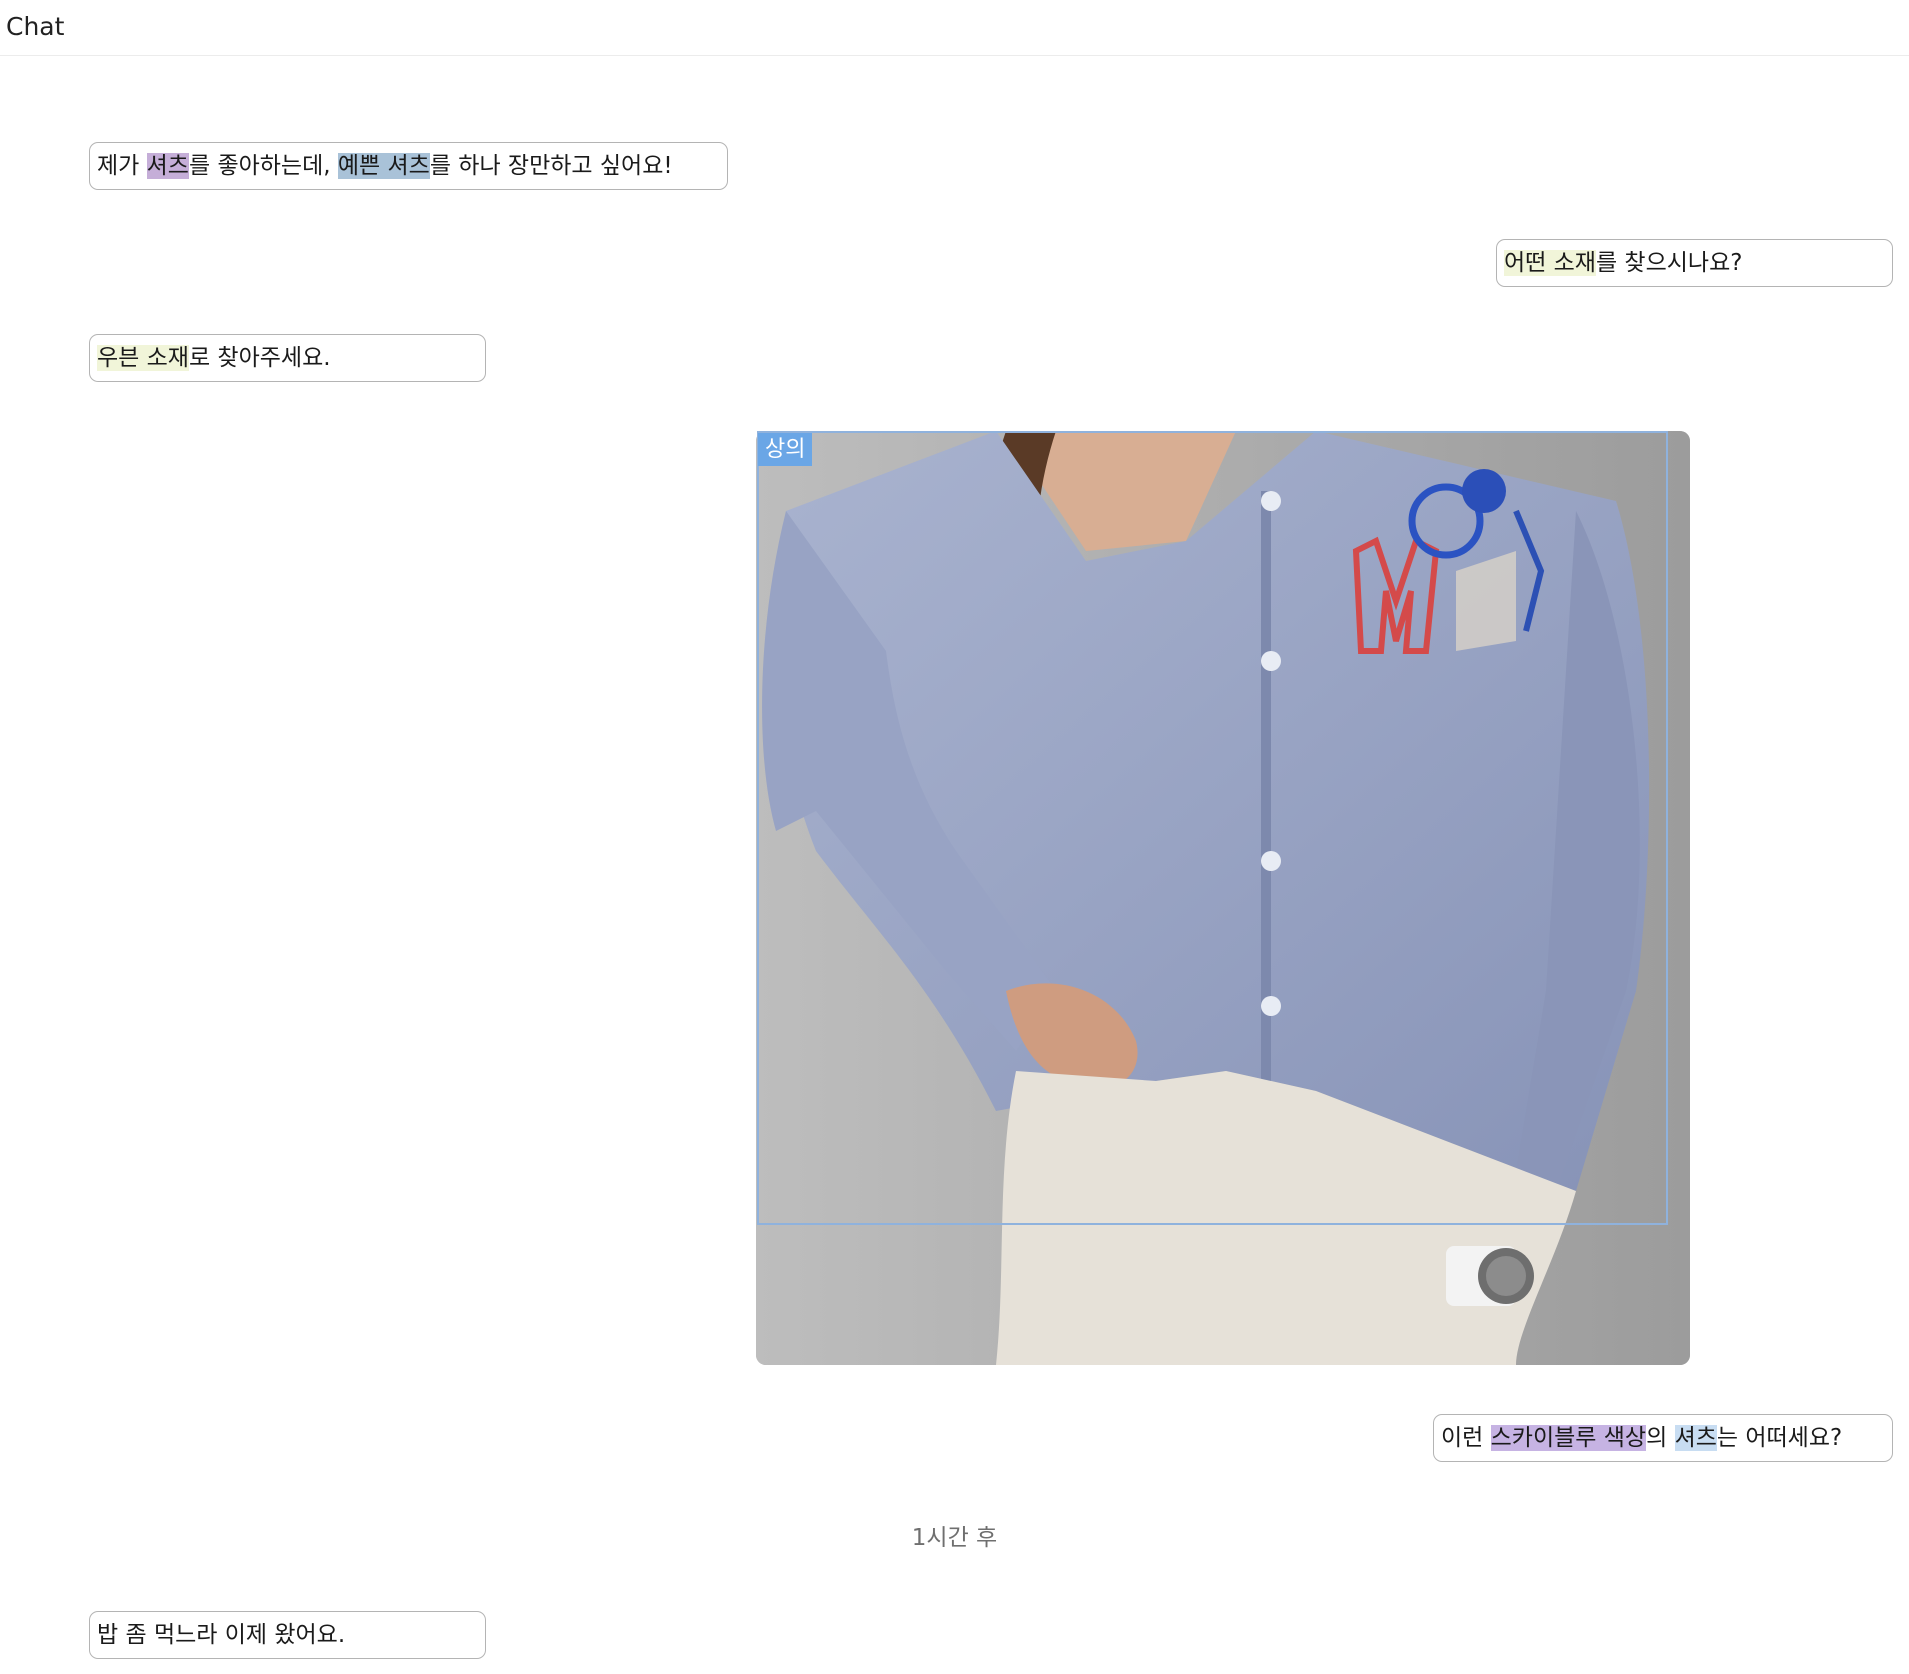 The width and height of the screenshot is (1909, 1674). What do you see at coordinates (1550, 263) in the screenshot?
I see `entity-highlight: 어떤 소재` at bounding box center [1550, 263].